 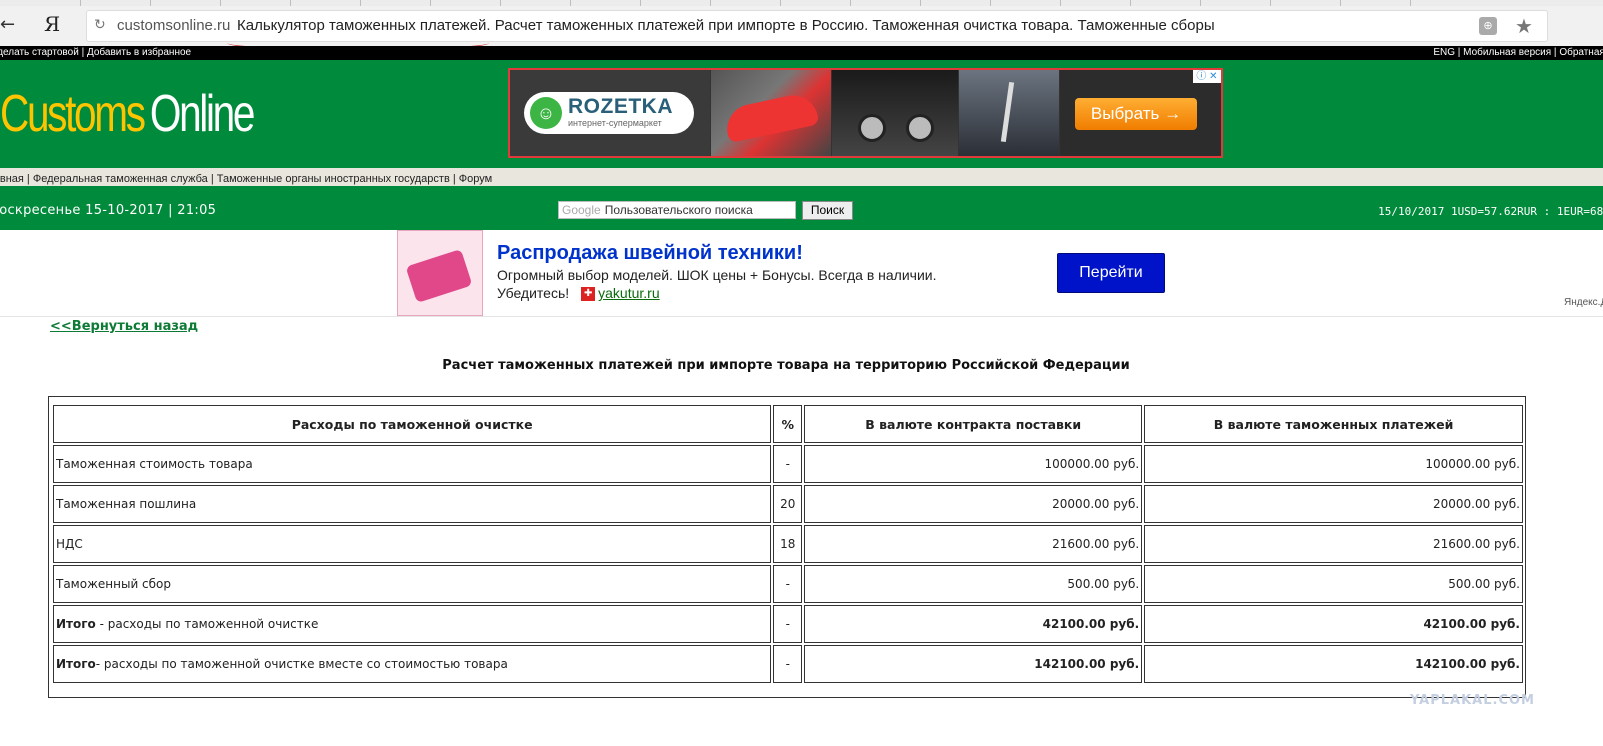 I want to click on rozetka-logo-area: ☺ ROZETKA интернет-супермаркет, so click(x=610, y=113).